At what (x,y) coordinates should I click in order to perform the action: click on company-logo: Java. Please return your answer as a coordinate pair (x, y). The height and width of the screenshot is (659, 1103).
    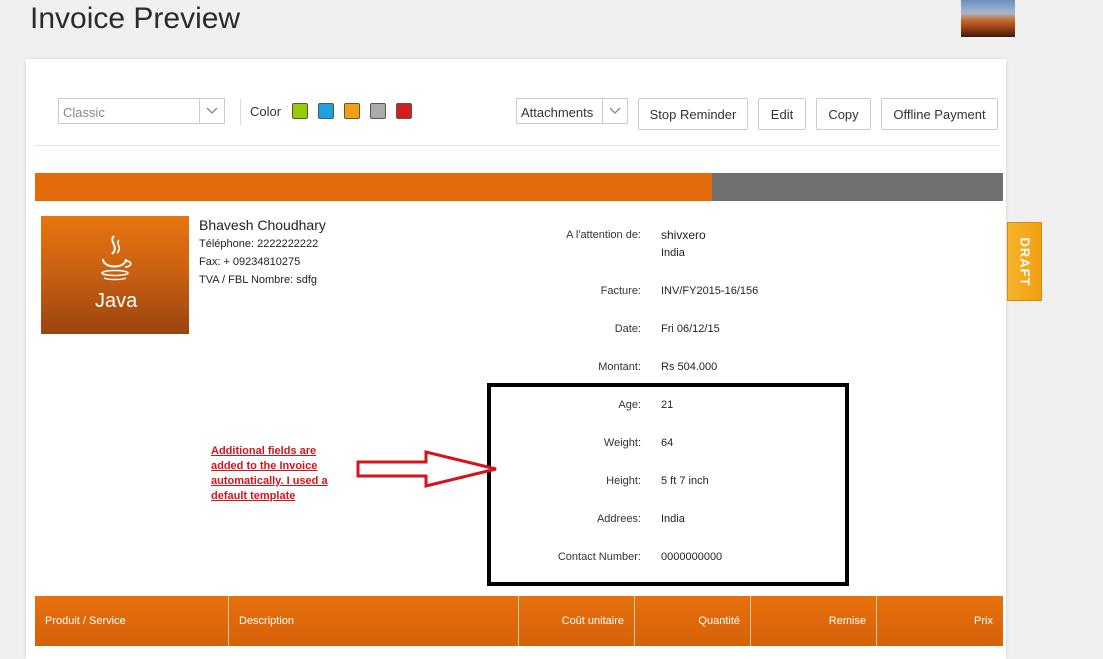
    Looking at the image, I should click on (115, 275).